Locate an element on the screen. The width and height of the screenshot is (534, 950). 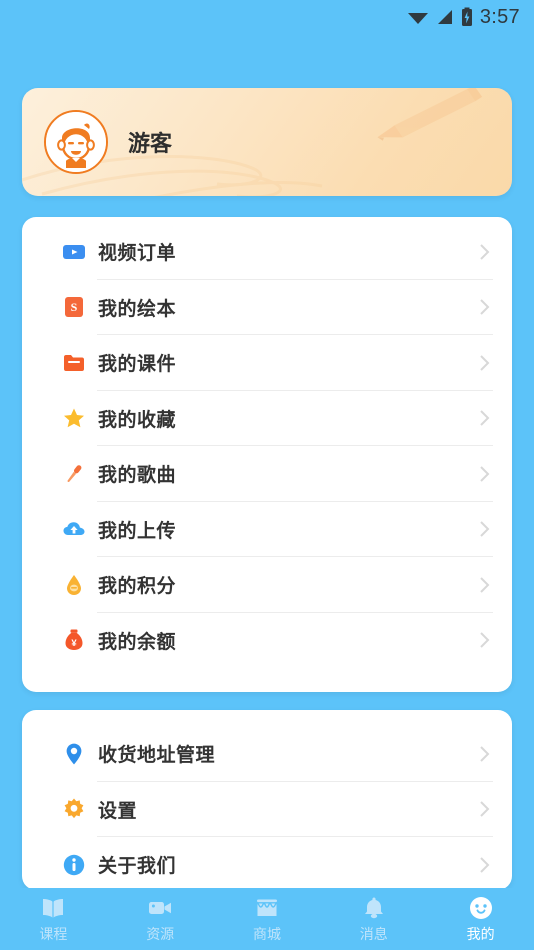
menu-item-courseware: 我的课件 is located at coordinates (267, 363).